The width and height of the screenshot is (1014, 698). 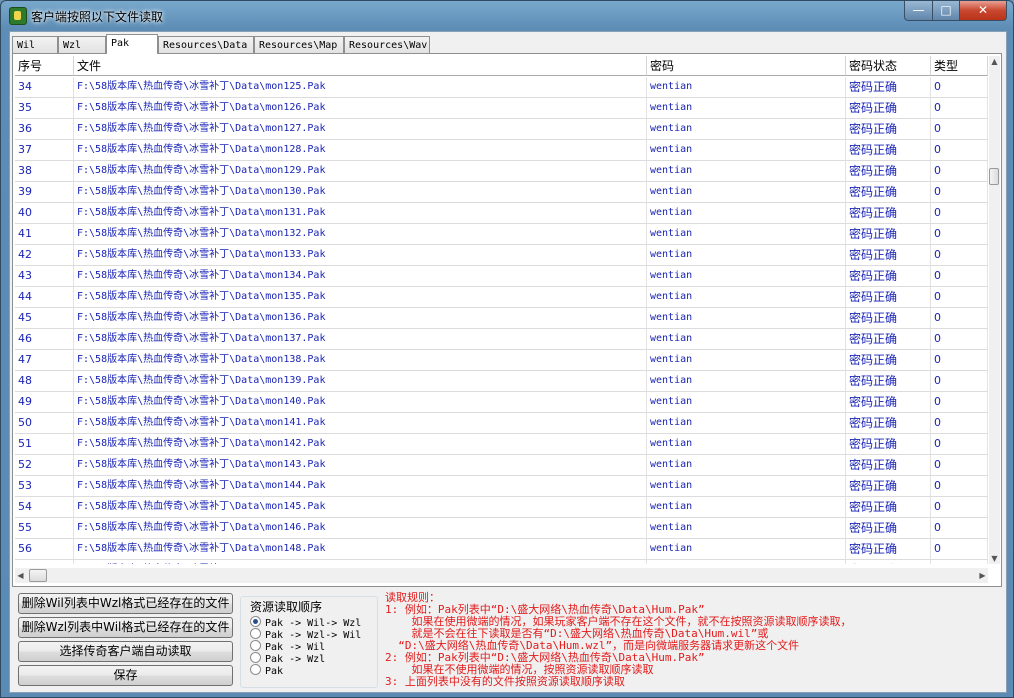 I want to click on cell-index: 46, so click(x=44, y=339).